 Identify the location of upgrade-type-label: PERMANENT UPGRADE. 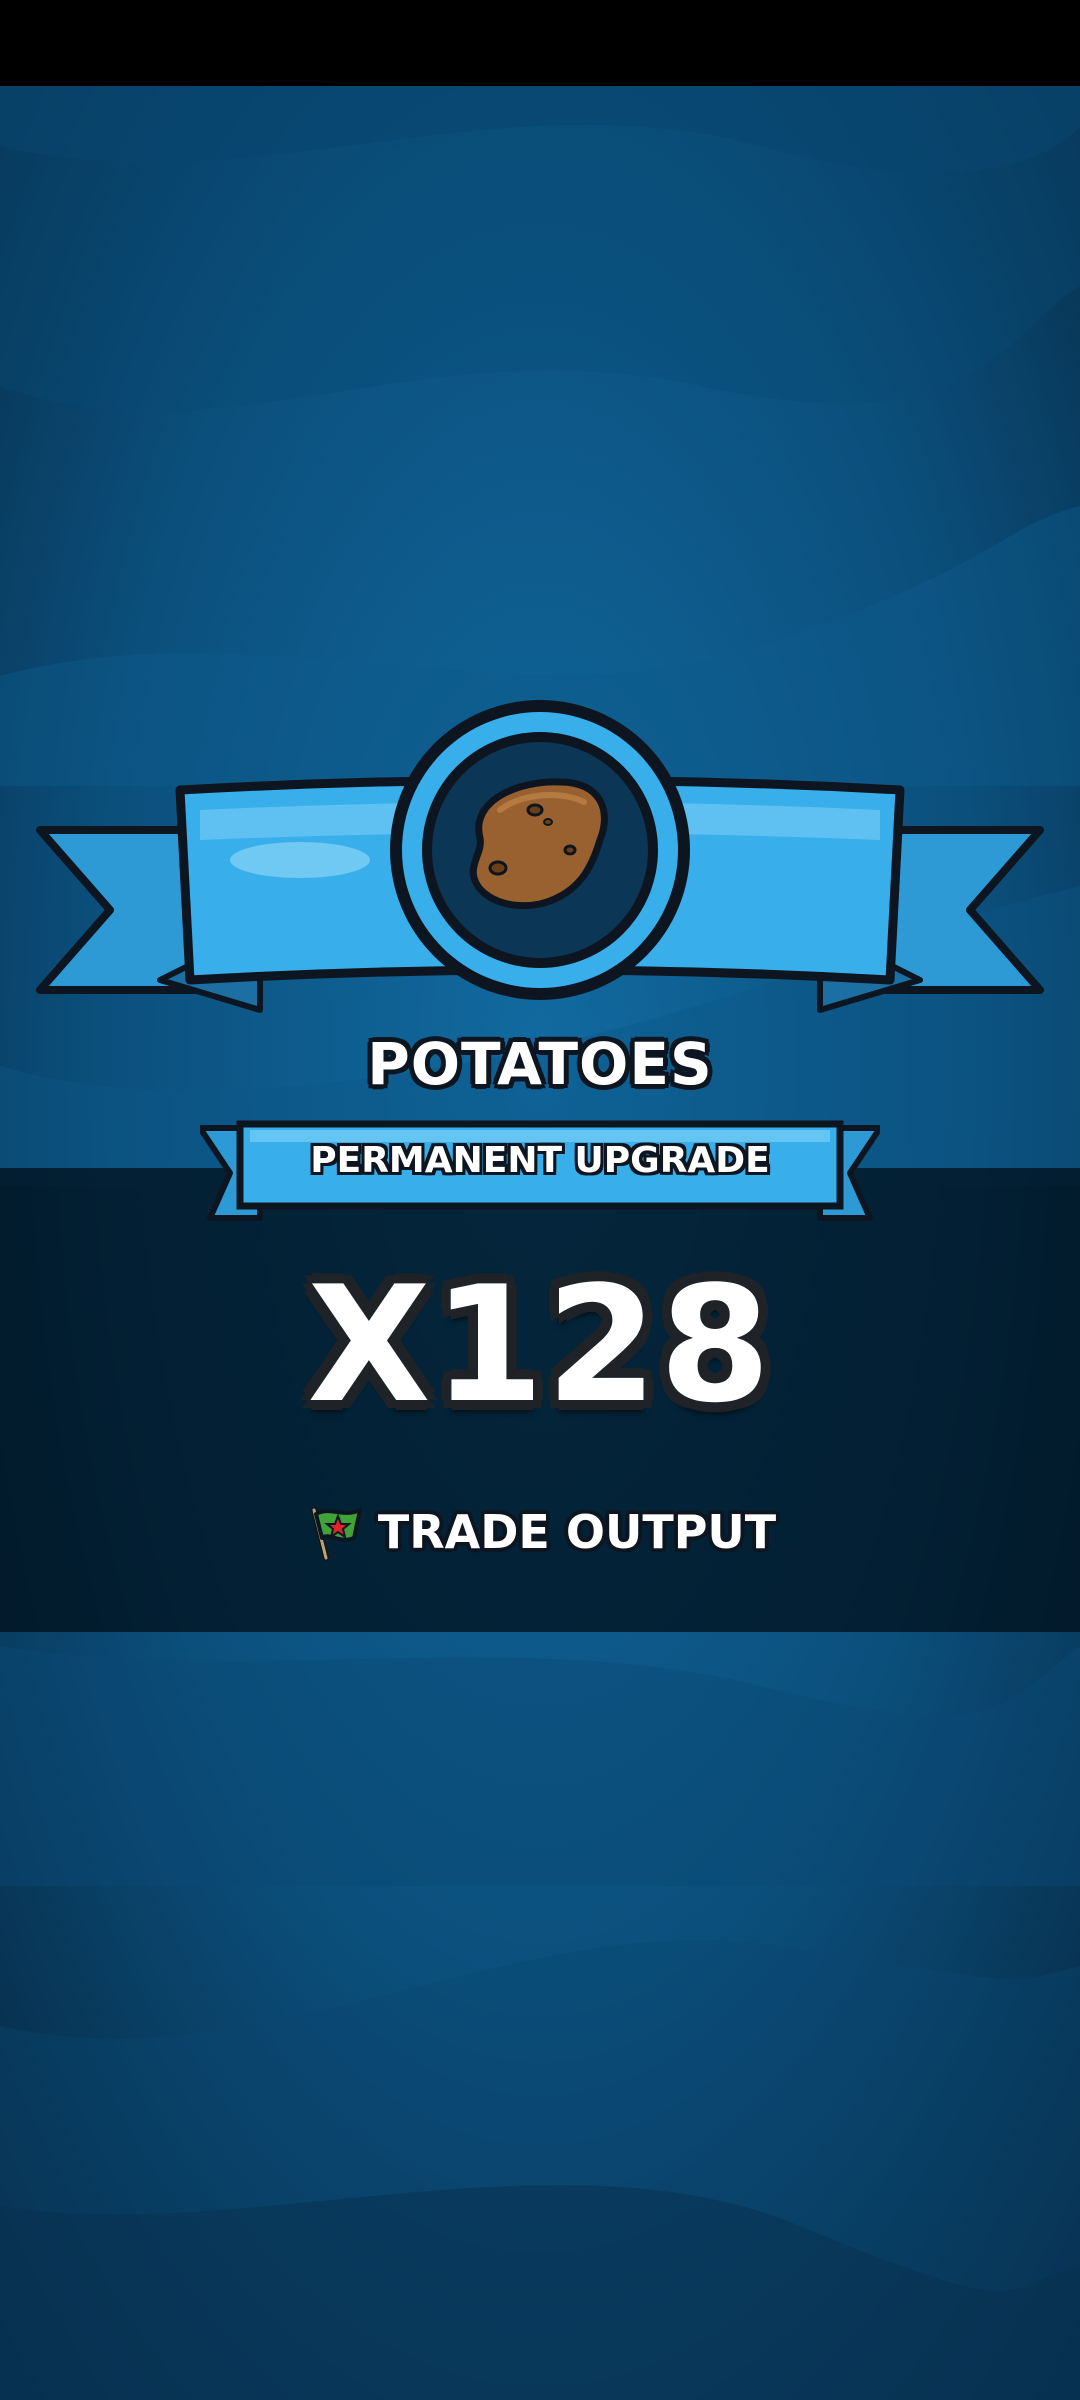
(540, 1160).